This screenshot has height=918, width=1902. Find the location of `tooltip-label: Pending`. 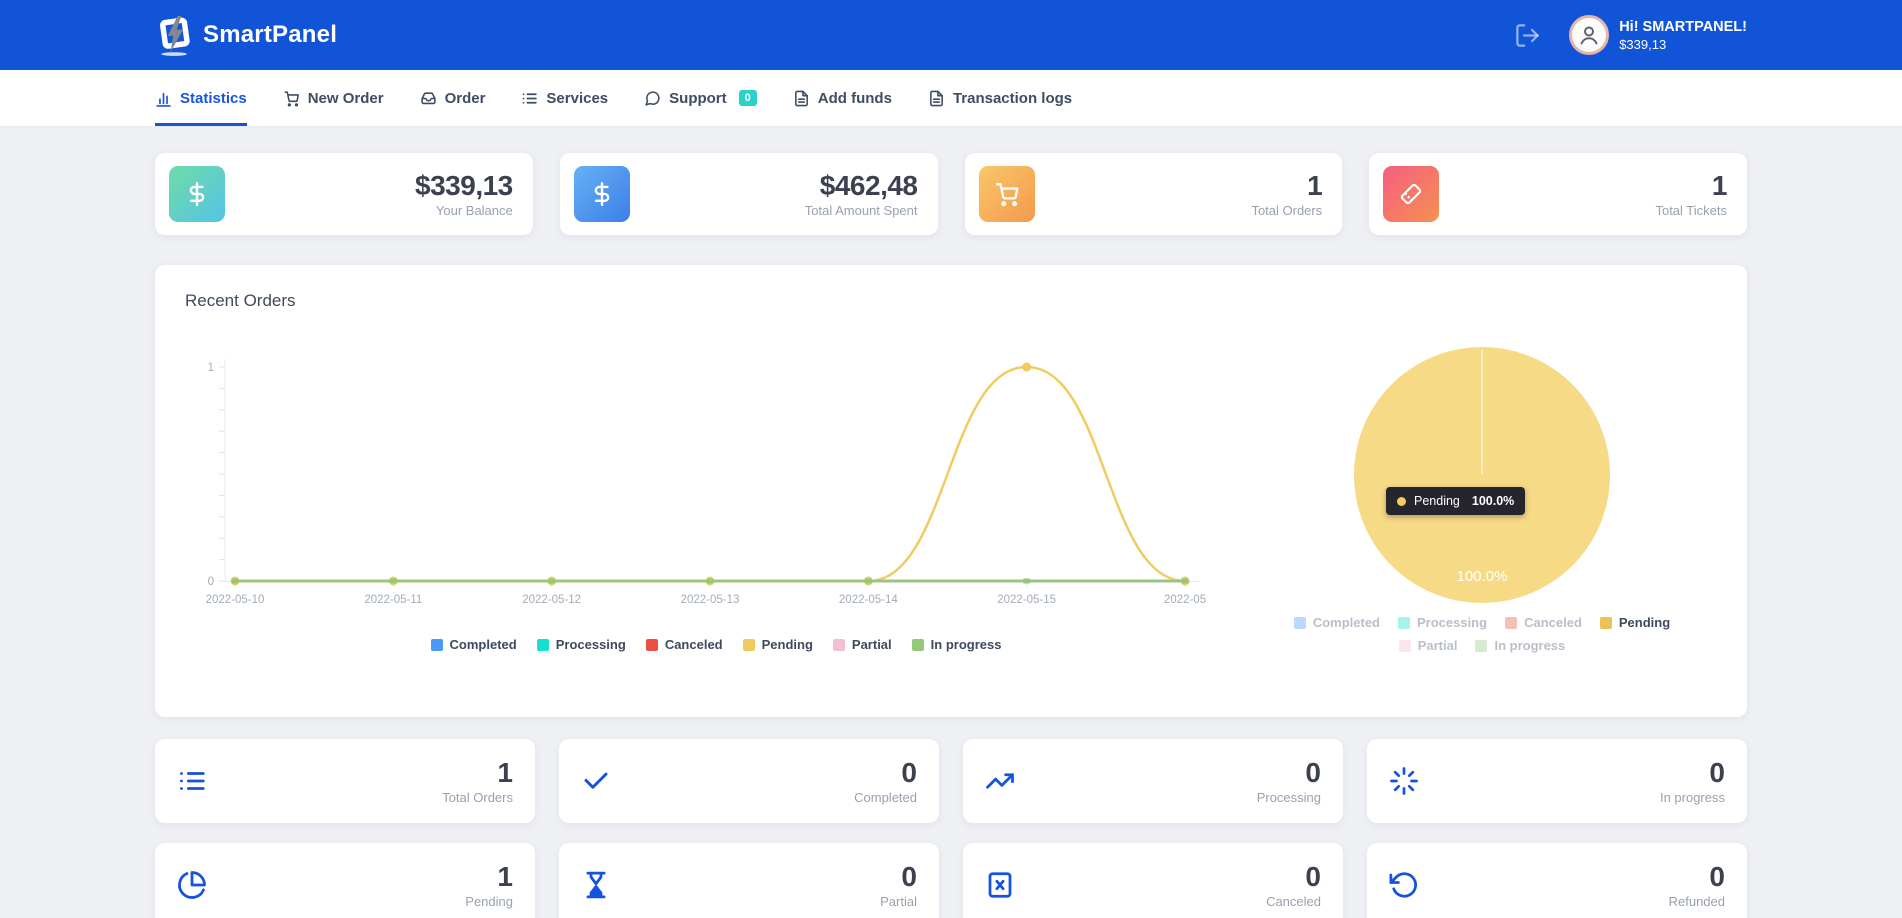

tooltip-label: Pending is located at coordinates (1437, 501).